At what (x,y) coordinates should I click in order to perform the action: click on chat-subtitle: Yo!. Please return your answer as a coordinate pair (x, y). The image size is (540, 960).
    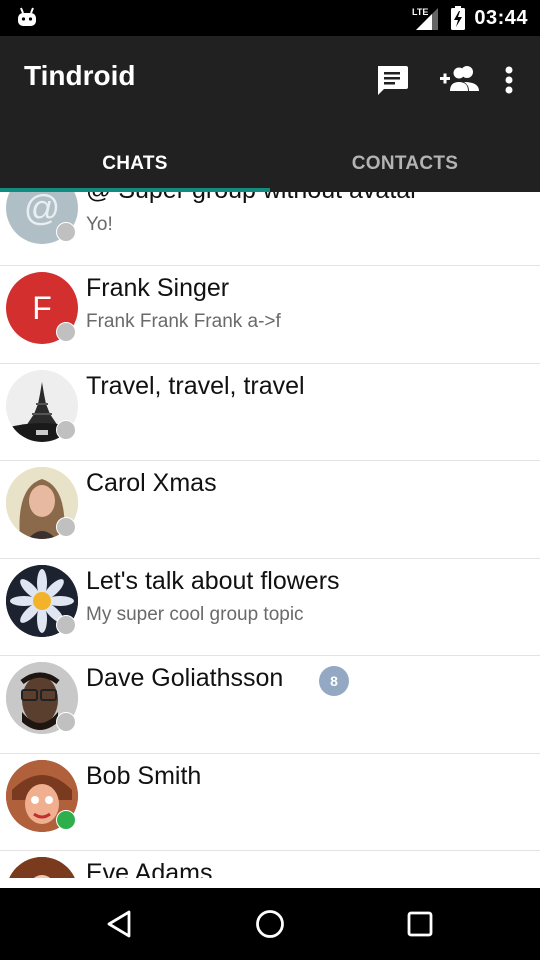
    Looking at the image, I should click on (99, 224).